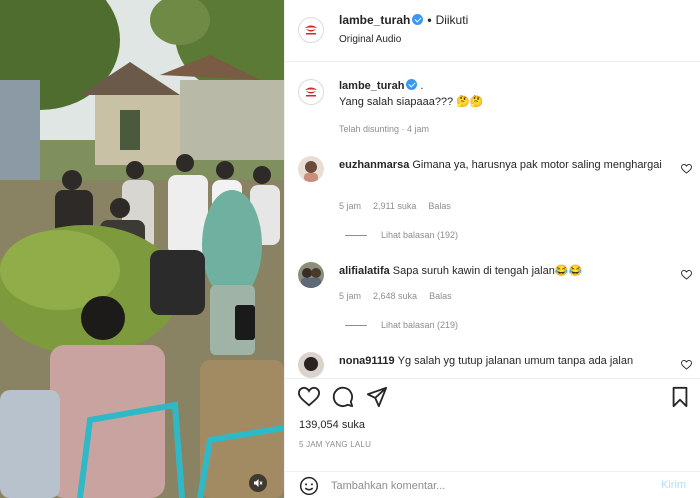 The height and width of the screenshot is (498, 700). What do you see at coordinates (309, 397) in the screenshot?
I see `heart-icon` at bounding box center [309, 397].